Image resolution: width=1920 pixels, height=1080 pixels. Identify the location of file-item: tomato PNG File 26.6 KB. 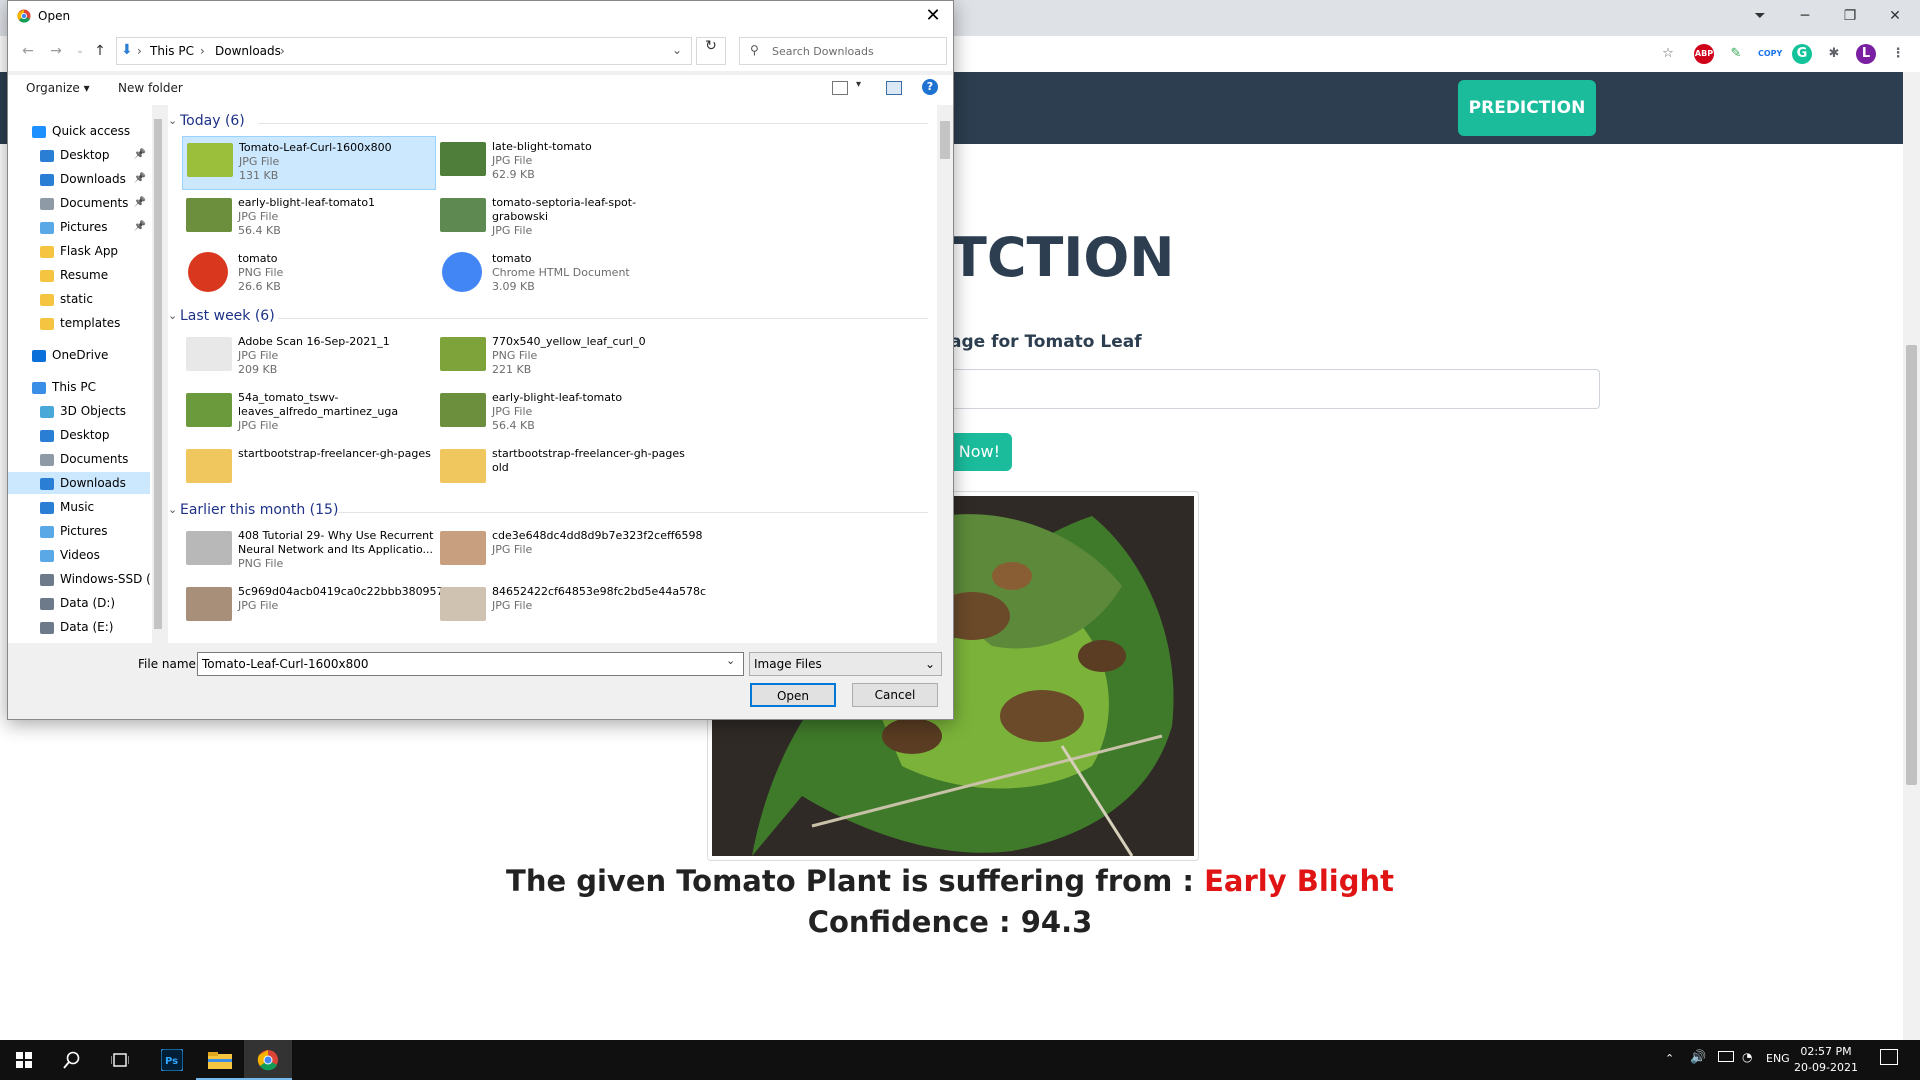
(309, 275).